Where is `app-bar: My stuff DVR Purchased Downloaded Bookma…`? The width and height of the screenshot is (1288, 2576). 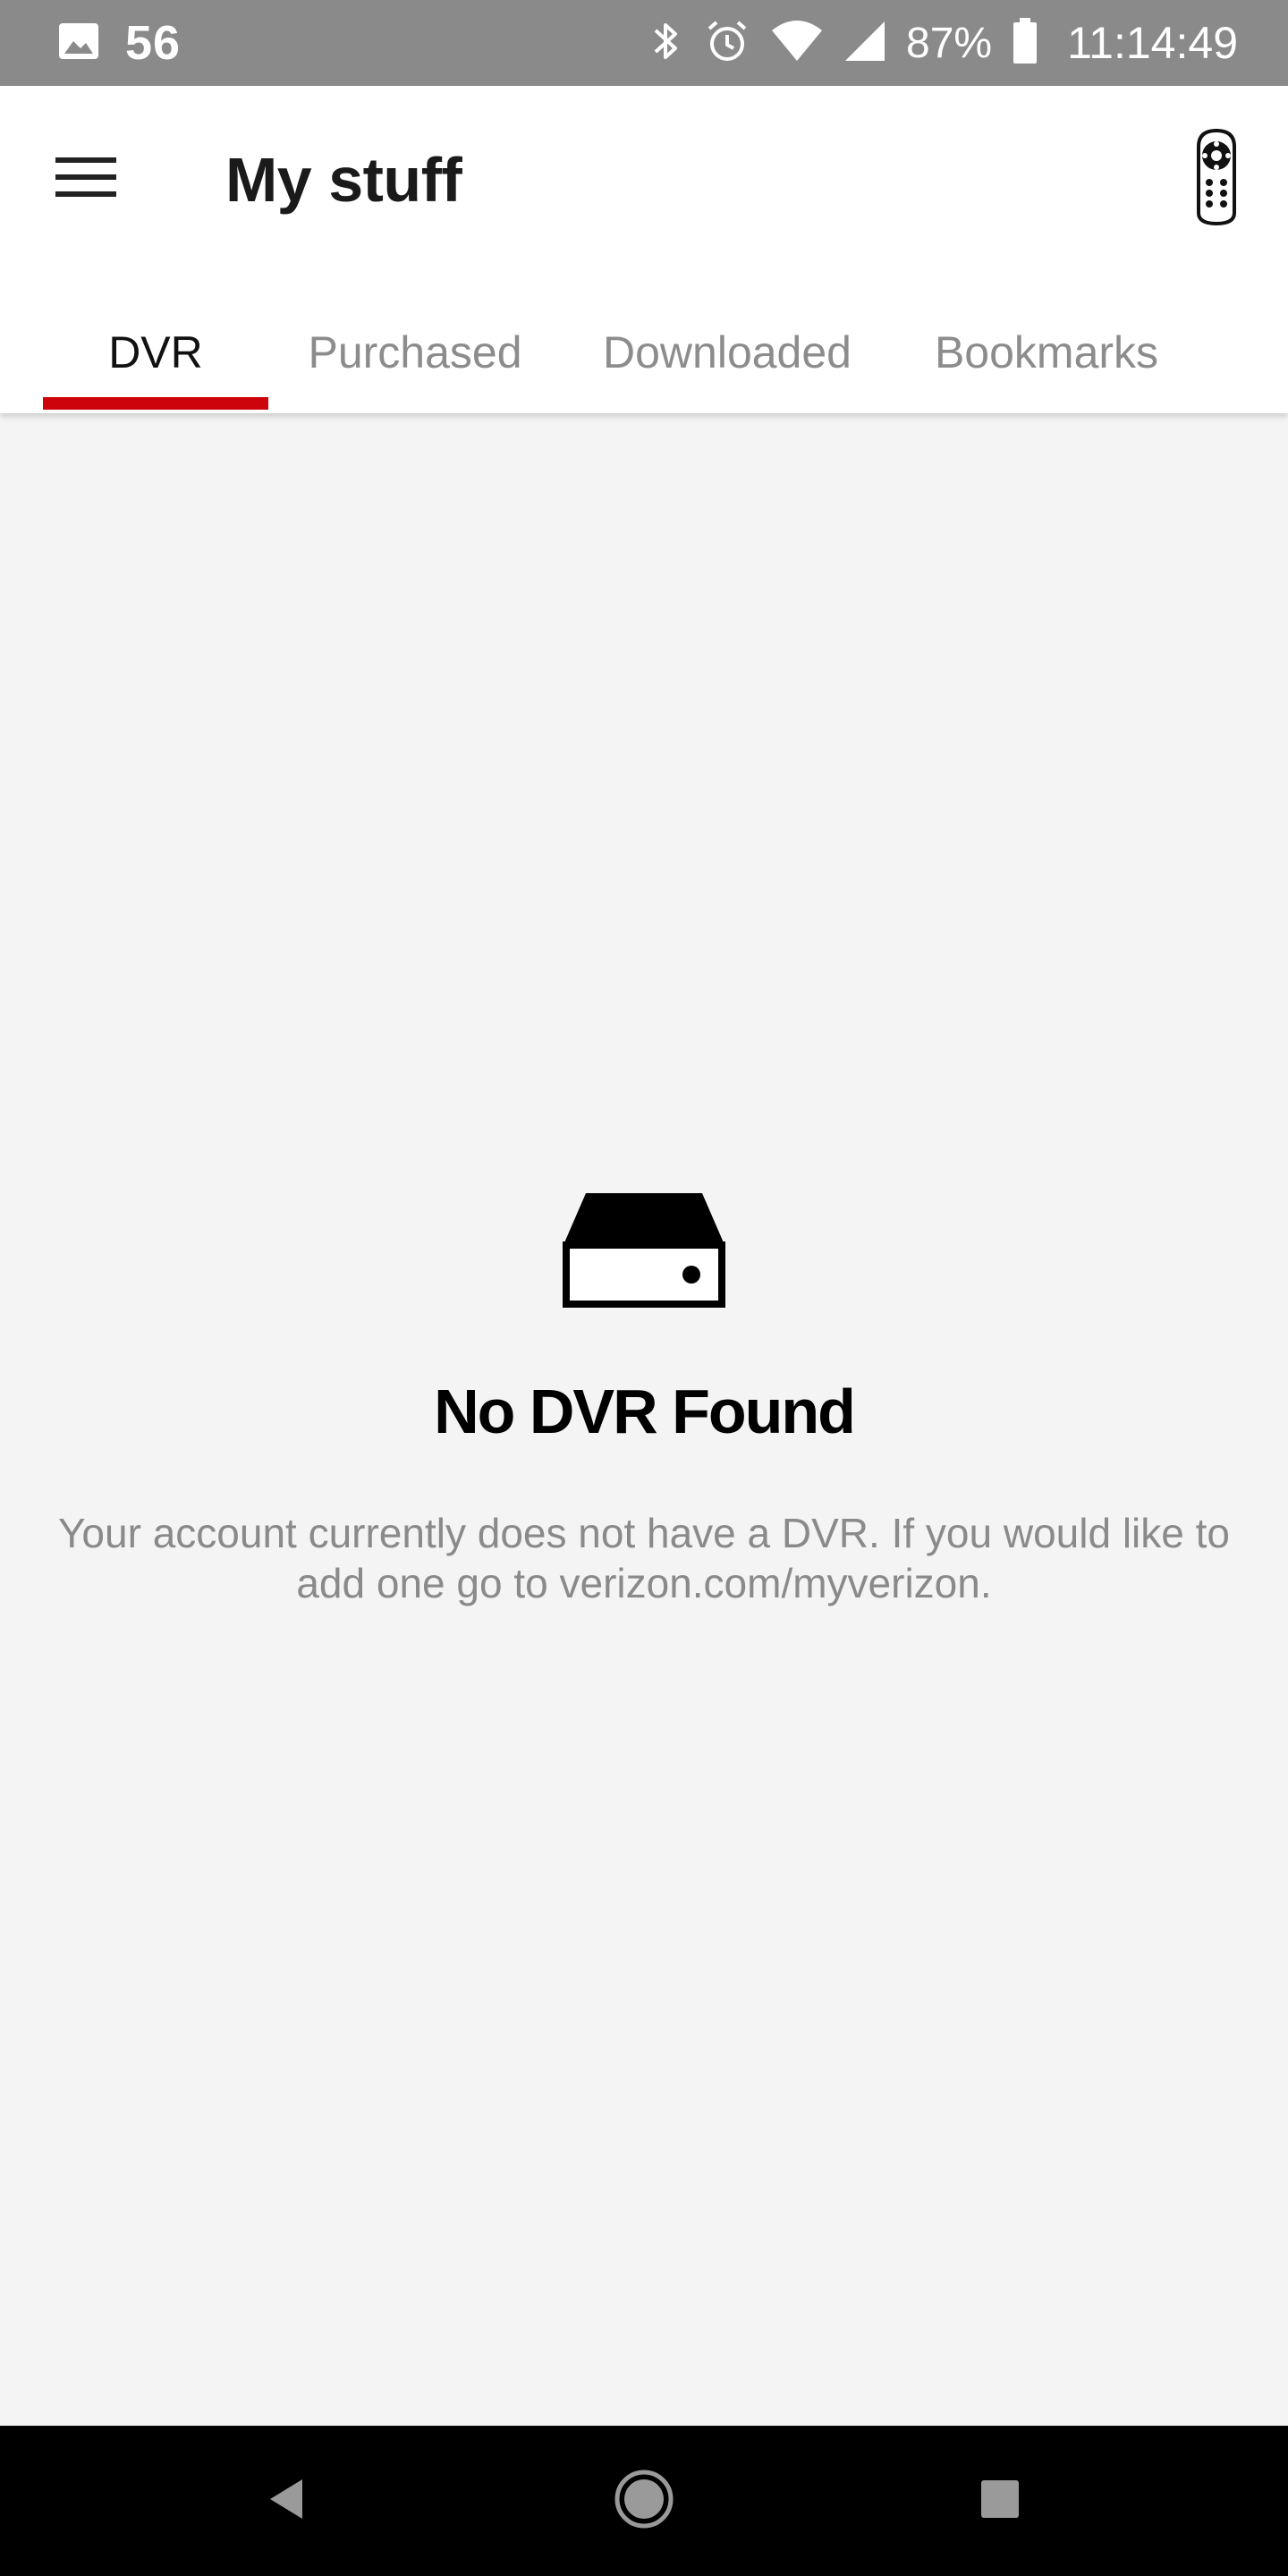 app-bar: My stuff DVR Purchased Downloaded Bookma… is located at coordinates (644, 249).